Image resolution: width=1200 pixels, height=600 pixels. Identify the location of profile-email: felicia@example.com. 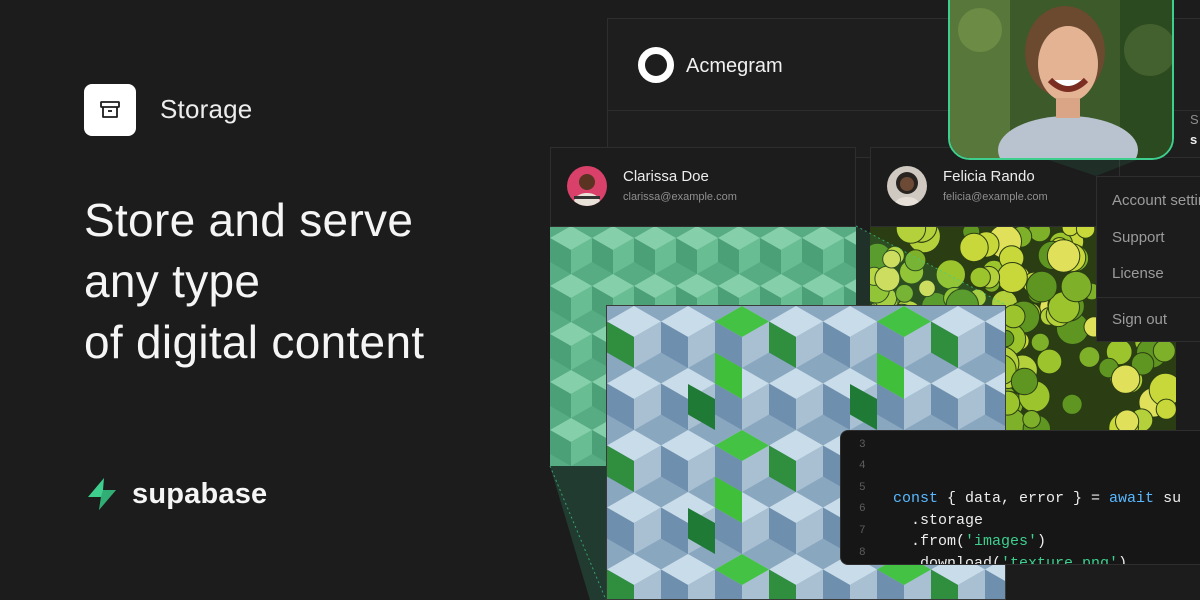
(995, 197).